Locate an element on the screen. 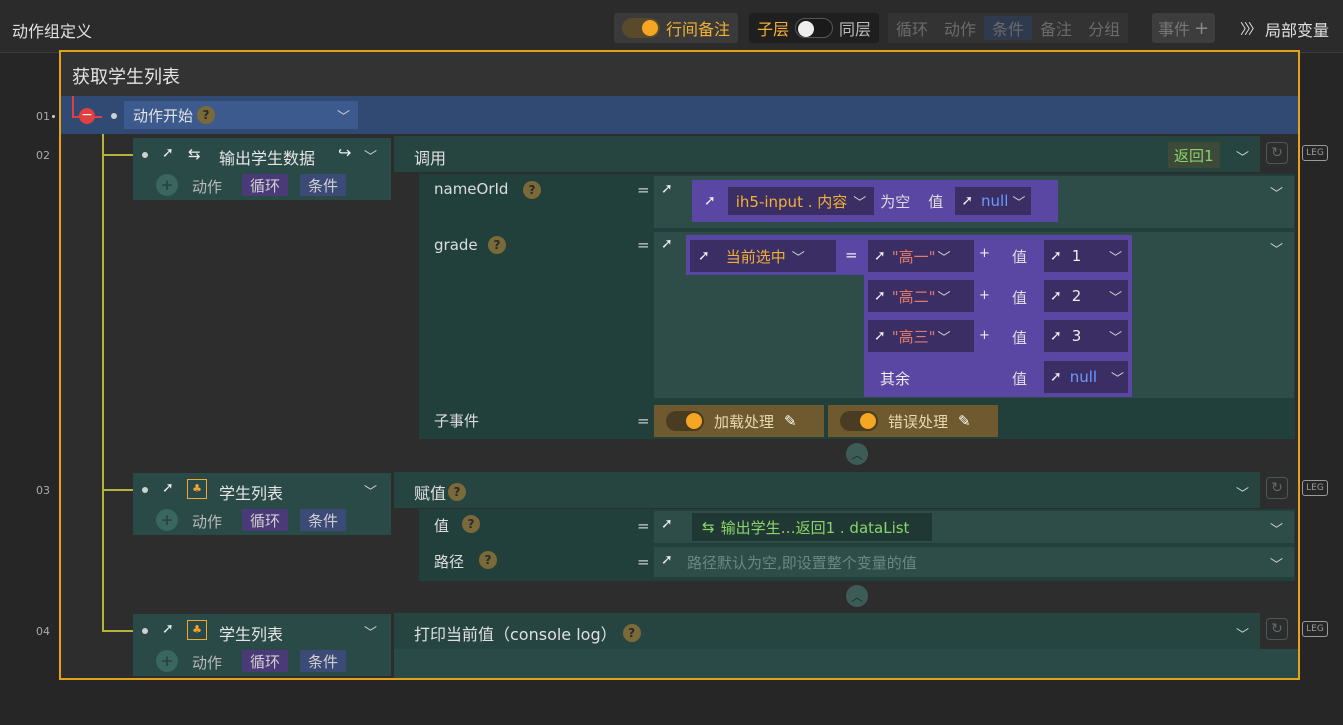 Image resolution: width=1343 pixels, height=725 pixels. case-value-1: ➚ 1 ﹀ is located at coordinates (1086, 256).